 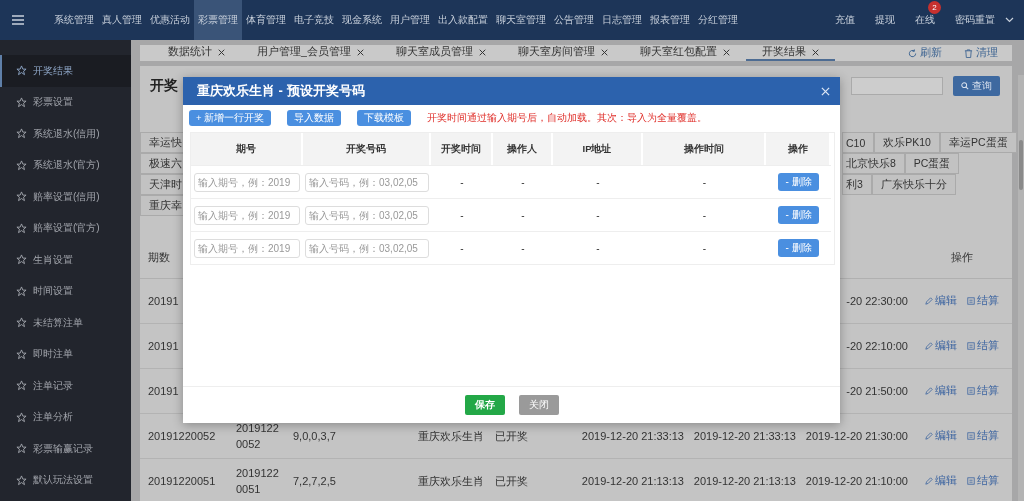 What do you see at coordinates (885, 20) in the screenshot?
I see `nav-link: 提现` at bounding box center [885, 20].